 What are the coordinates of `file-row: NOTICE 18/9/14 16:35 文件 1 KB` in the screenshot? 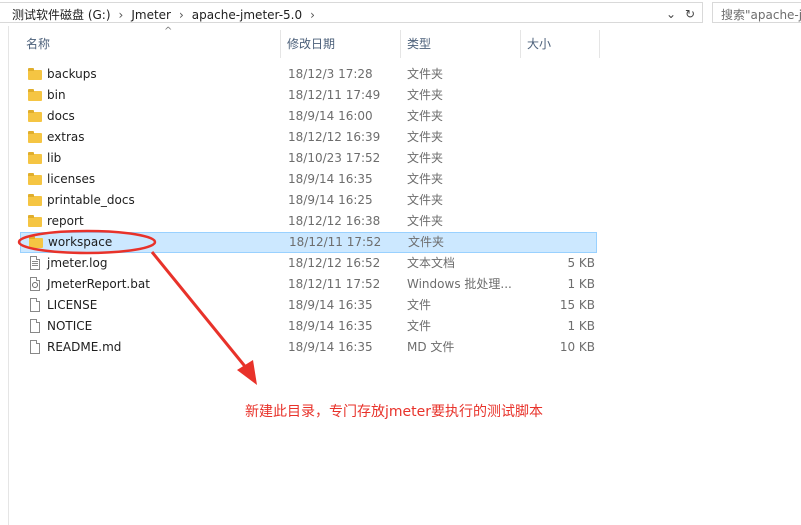 It's located at (310, 326).